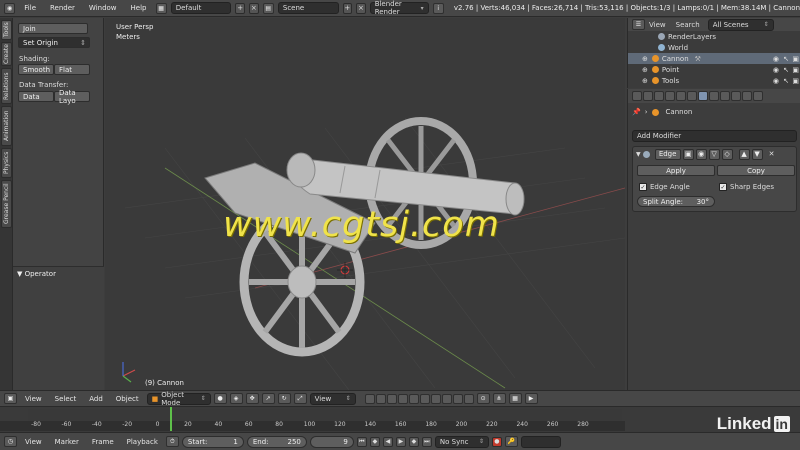 The width and height of the screenshot is (800, 450). I want to click on outliner-row-cannon: ⊕ Cannon ⚒ ◉ ↖ ▣, so click(714, 58).